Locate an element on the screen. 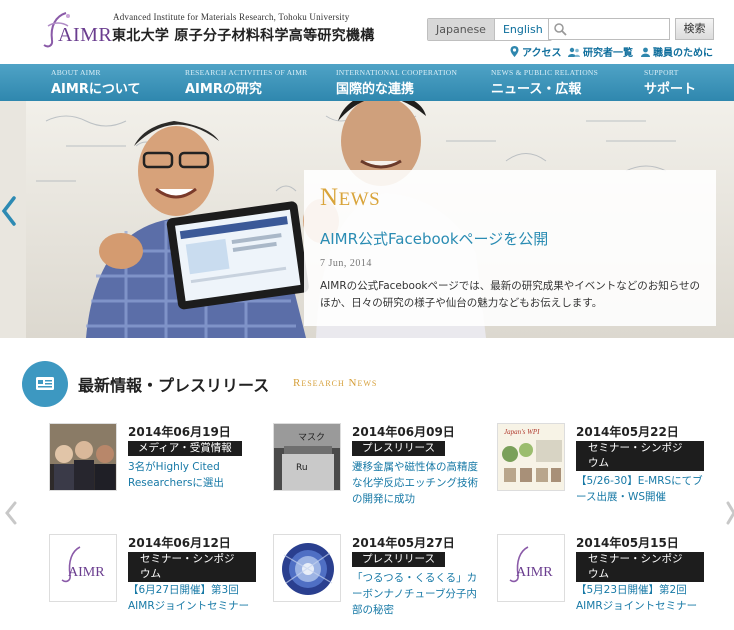 The width and height of the screenshot is (734, 630). util-link-label: アクセス is located at coordinates (542, 53).